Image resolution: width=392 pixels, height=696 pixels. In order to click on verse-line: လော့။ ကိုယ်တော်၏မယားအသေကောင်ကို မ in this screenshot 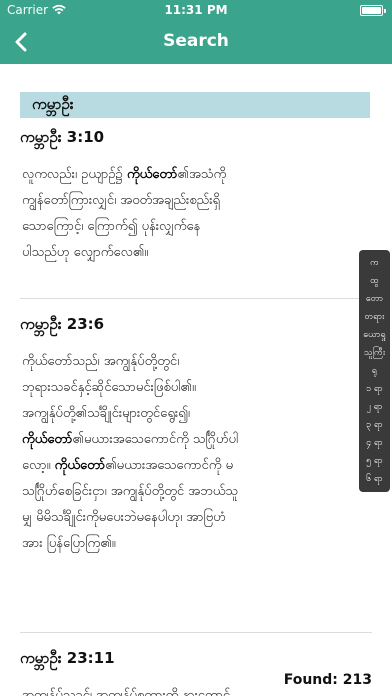, I will do `click(197, 466)`.